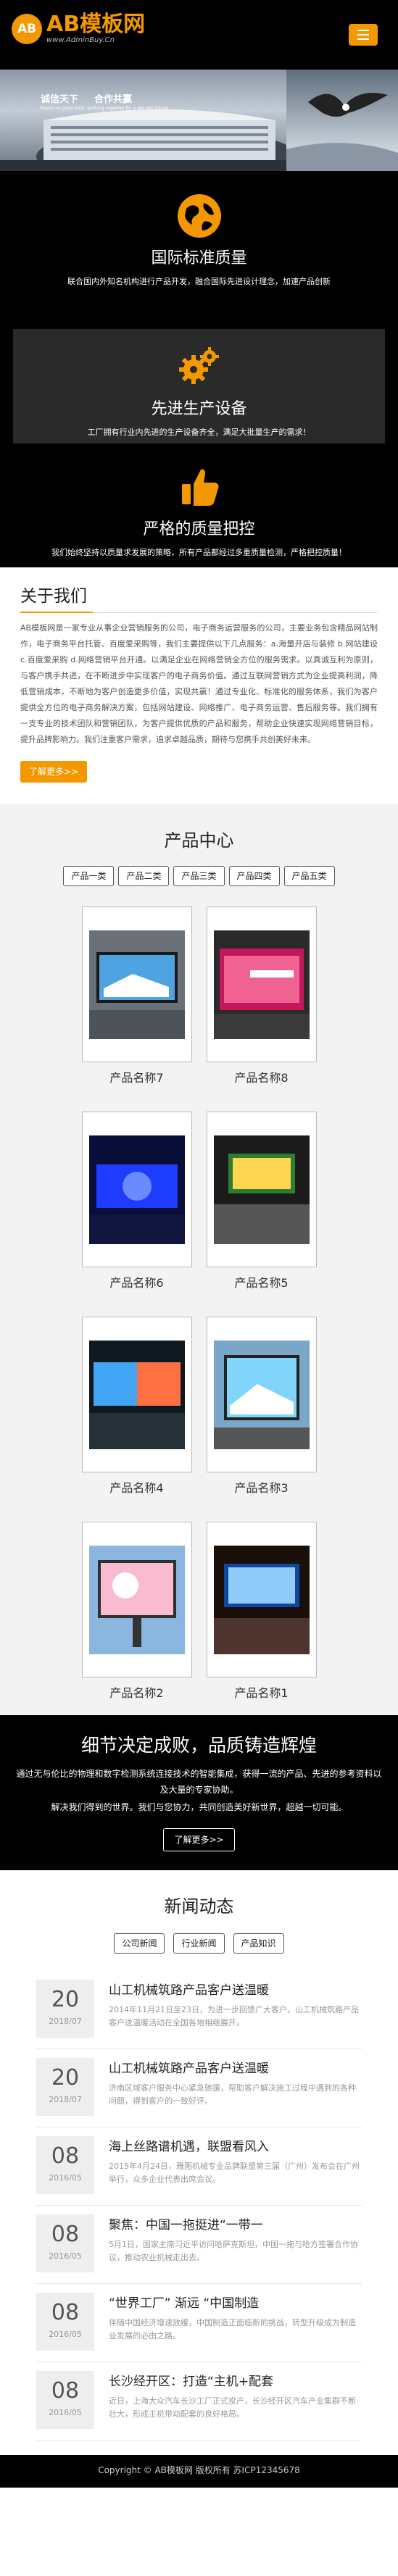 The image size is (398, 2576). What do you see at coordinates (262, 1076) in the screenshot?
I see `product-name: 产品名称8` at bounding box center [262, 1076].